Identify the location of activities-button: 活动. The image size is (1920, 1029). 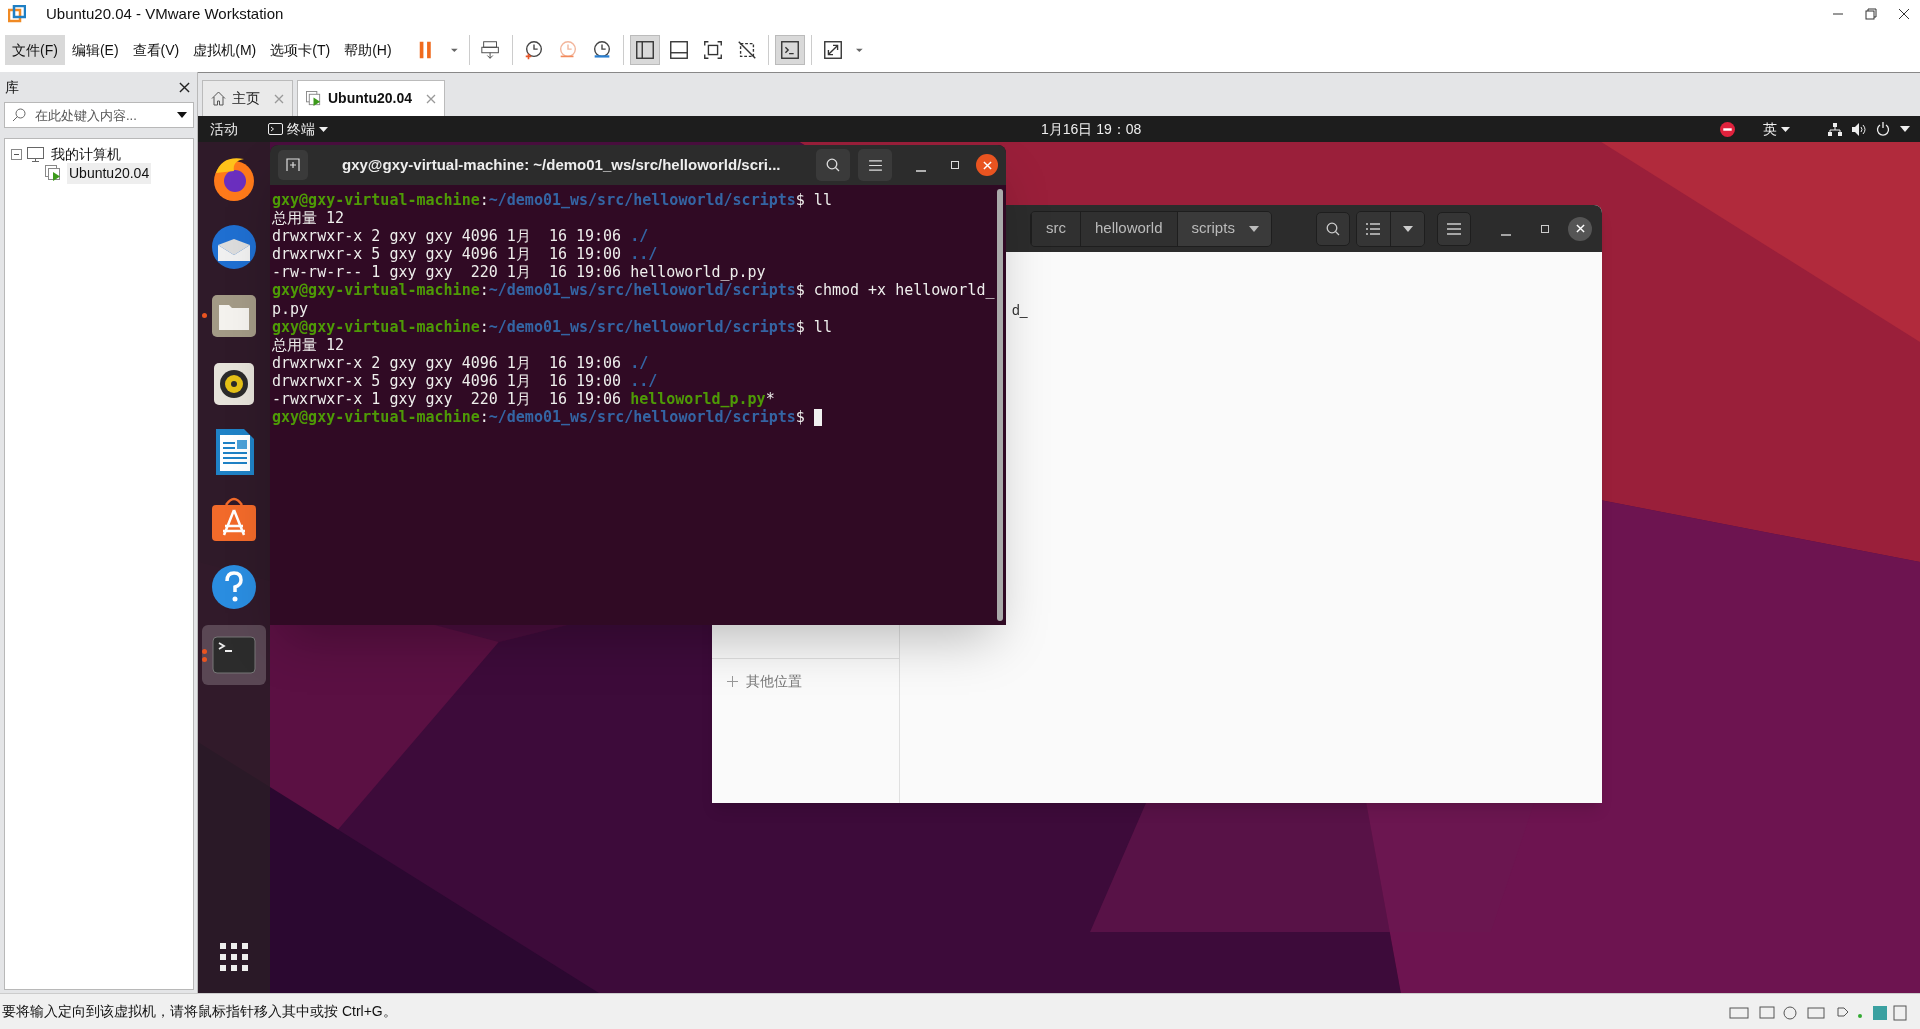
(224, 129).